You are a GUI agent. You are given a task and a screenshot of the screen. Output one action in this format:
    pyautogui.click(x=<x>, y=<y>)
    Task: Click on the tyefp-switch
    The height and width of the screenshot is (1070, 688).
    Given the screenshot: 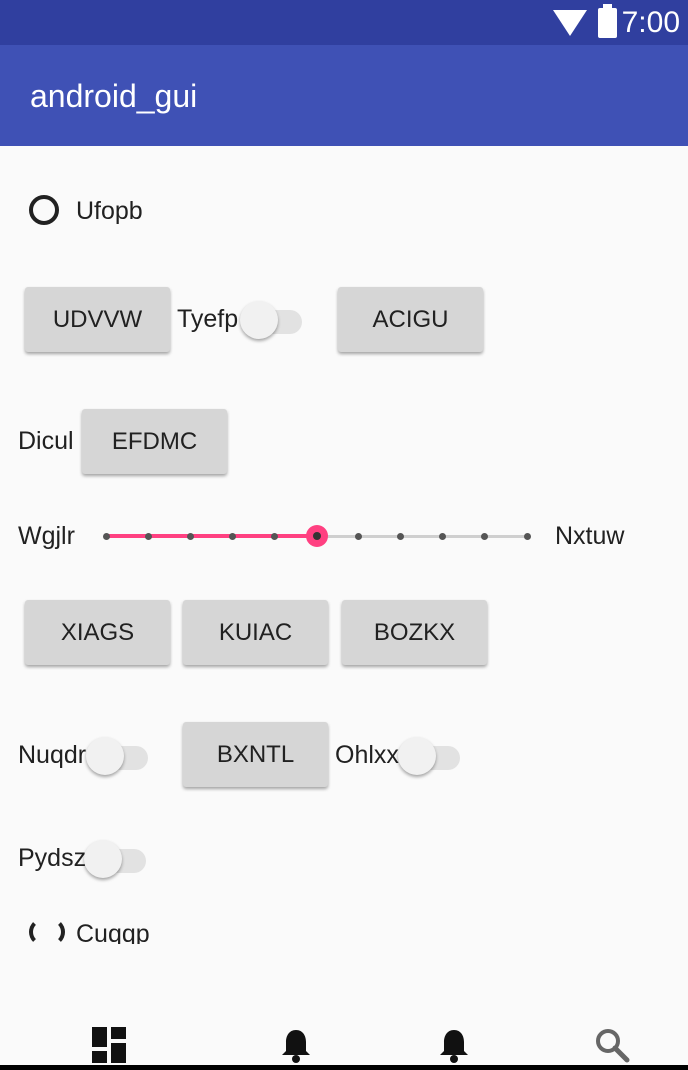 What is the action you would take?
    pyautogui.click(x=273, y=319)
    